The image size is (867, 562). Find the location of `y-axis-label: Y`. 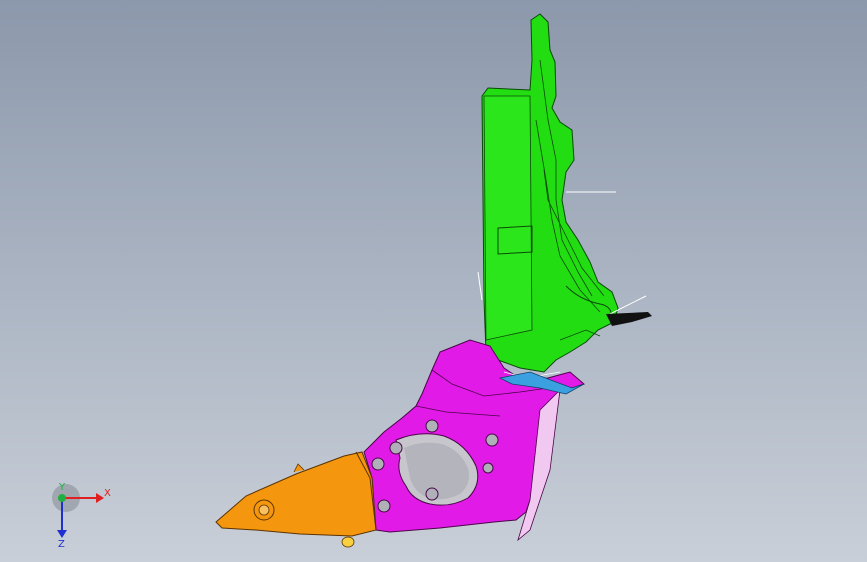

y-axis-label: Y is located at coordinates (62, 487).